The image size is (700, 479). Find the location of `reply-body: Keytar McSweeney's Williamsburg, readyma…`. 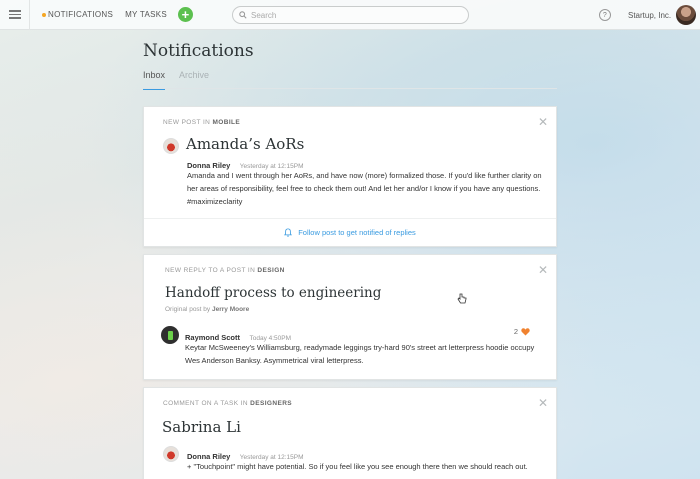

reply-body: Keytar McSweeney's Williamsburg, readyma… is located at coordinates (360, 354).